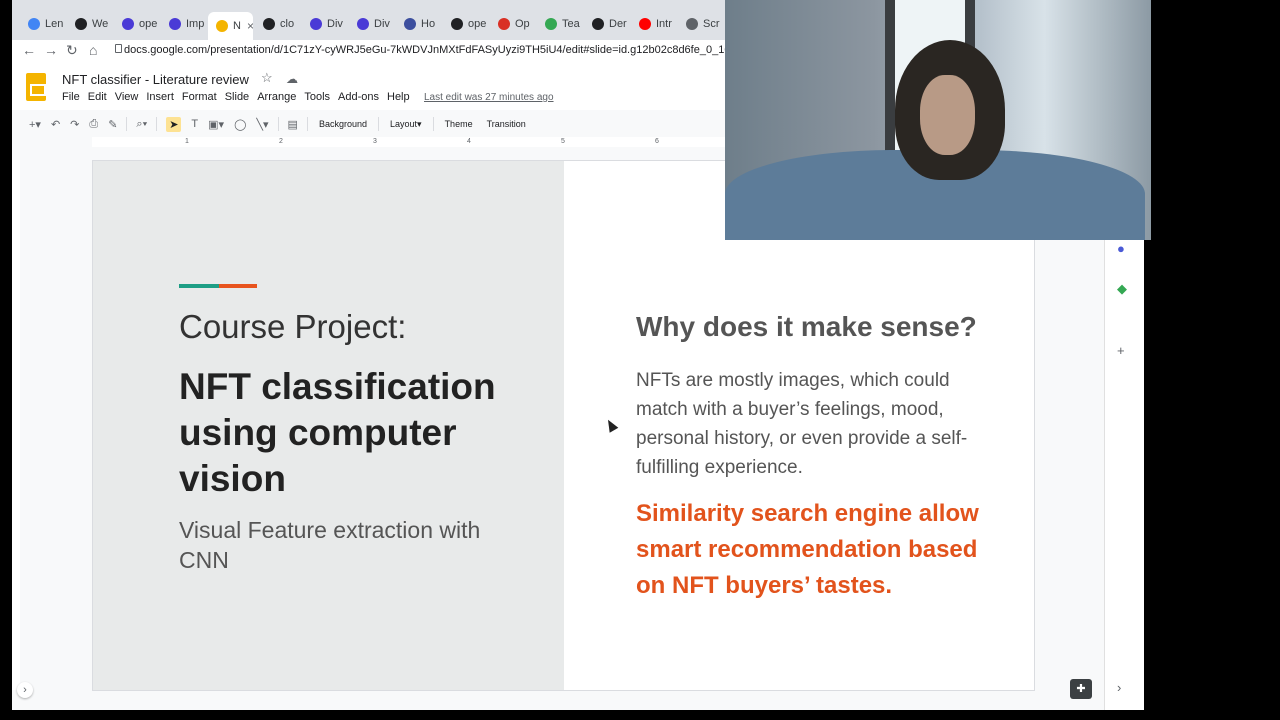 The height and width of the screenshot is (720, 1280). Describe the element at coordinates (711, 24) in the screenshot. I see `tab-label: Scr` at that location.